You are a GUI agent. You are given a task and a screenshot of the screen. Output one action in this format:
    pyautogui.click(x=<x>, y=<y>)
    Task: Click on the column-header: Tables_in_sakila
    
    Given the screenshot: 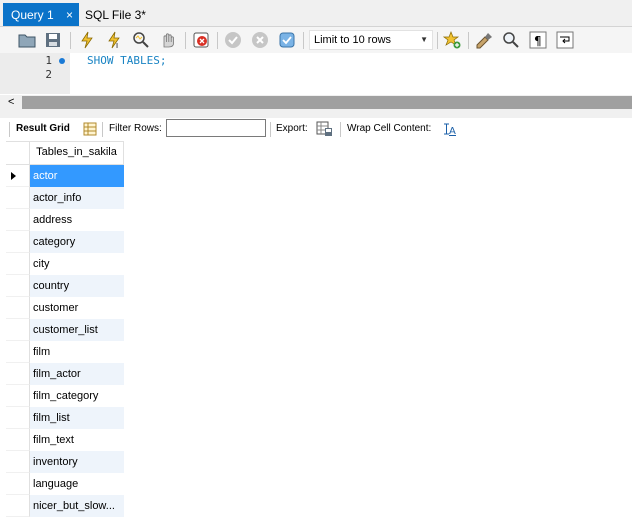 What is the action you would take?
    pyautogui.click(x=77, y=153)
    